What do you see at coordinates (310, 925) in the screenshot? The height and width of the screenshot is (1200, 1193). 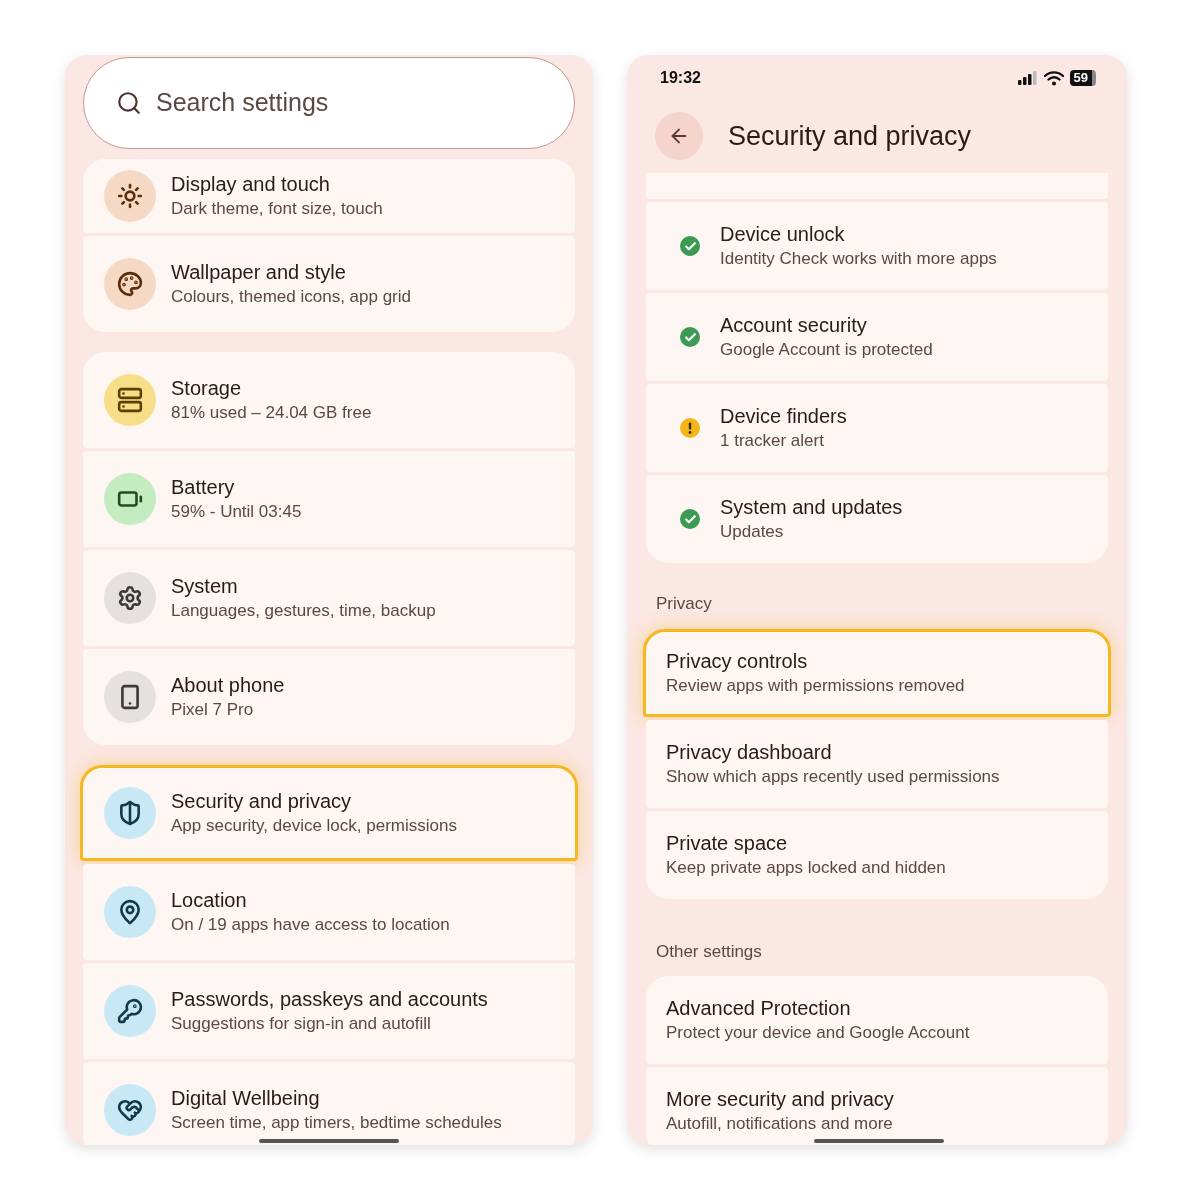 I see `item-subtitle: On / 19 apps have access to location` at bounding box center [310, 925].